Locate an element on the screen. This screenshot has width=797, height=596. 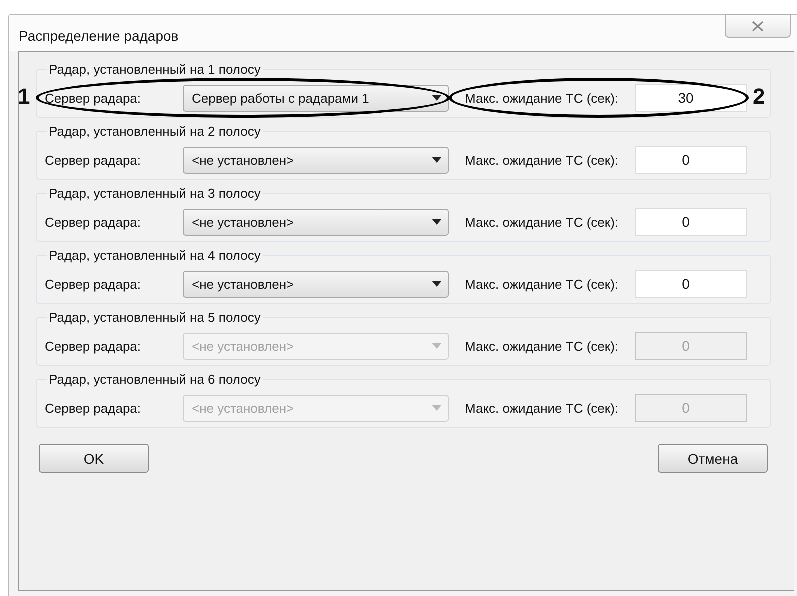
close-button is located at coordinates (758, 26).